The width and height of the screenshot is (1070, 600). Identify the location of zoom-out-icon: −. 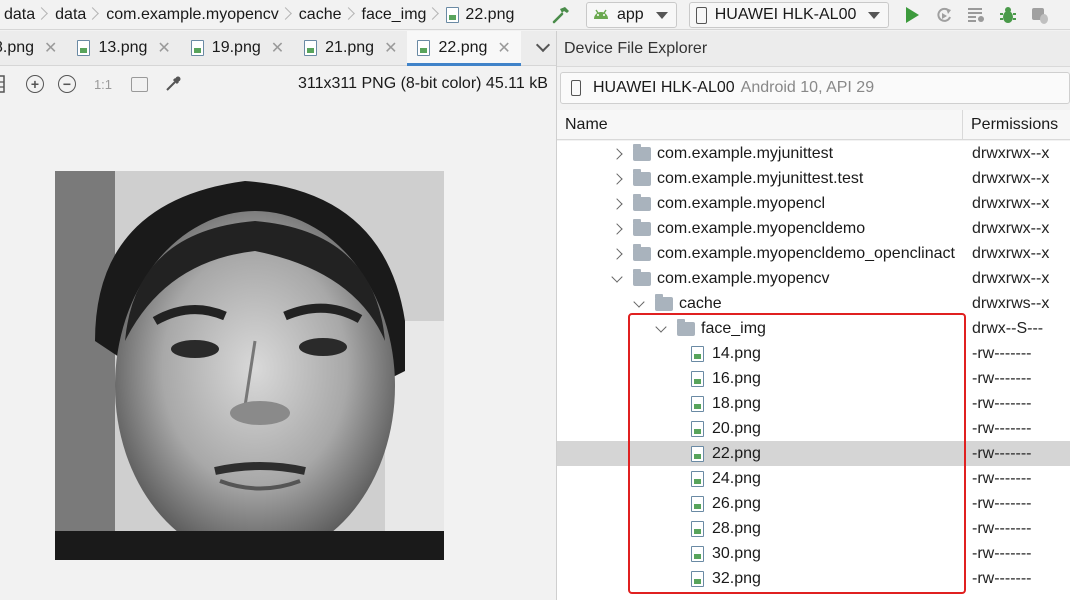
(67, 84).